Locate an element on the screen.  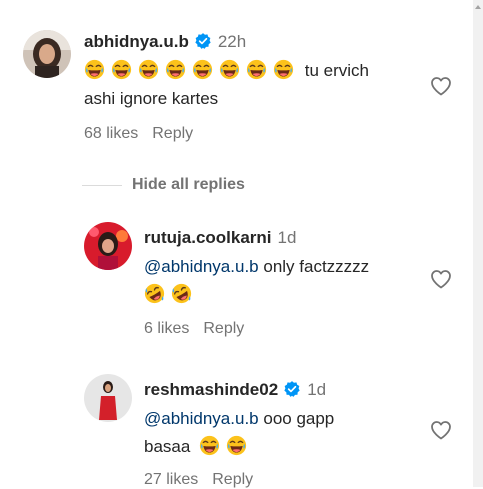
comment-meta: 68 likes Reply is located at coordinates (138, 134).